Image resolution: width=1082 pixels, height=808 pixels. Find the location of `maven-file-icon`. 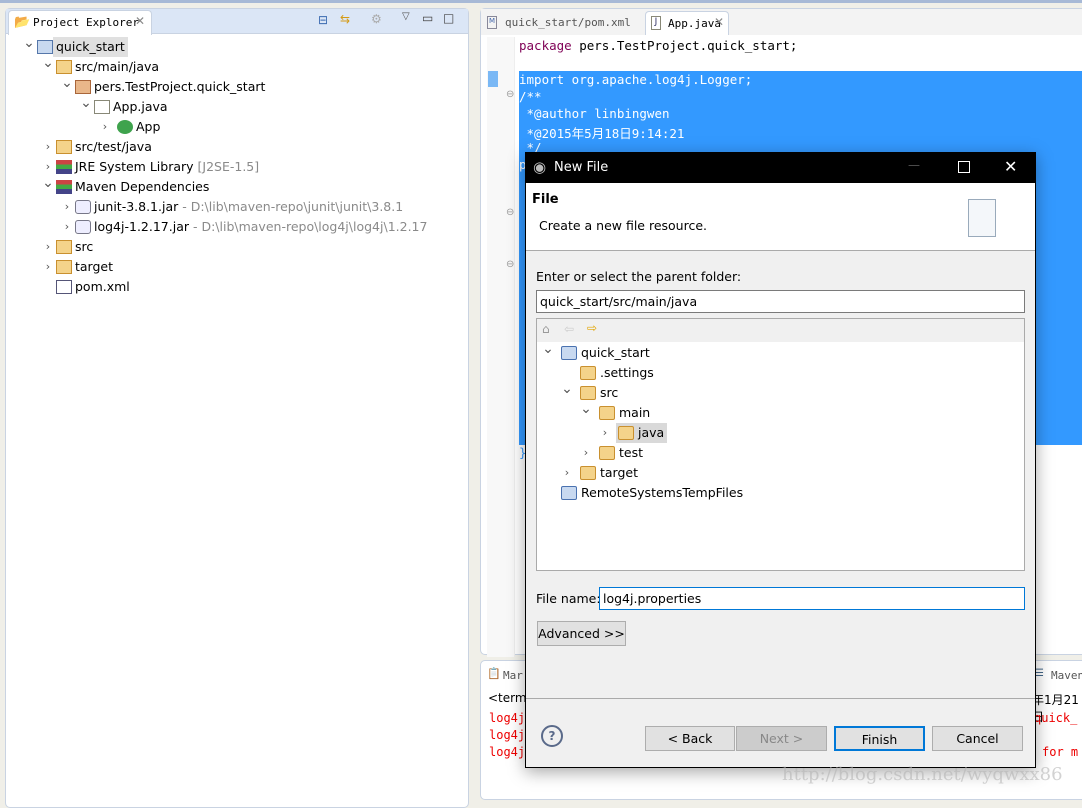

maven-file-icon is located at coordinates (64, 287).